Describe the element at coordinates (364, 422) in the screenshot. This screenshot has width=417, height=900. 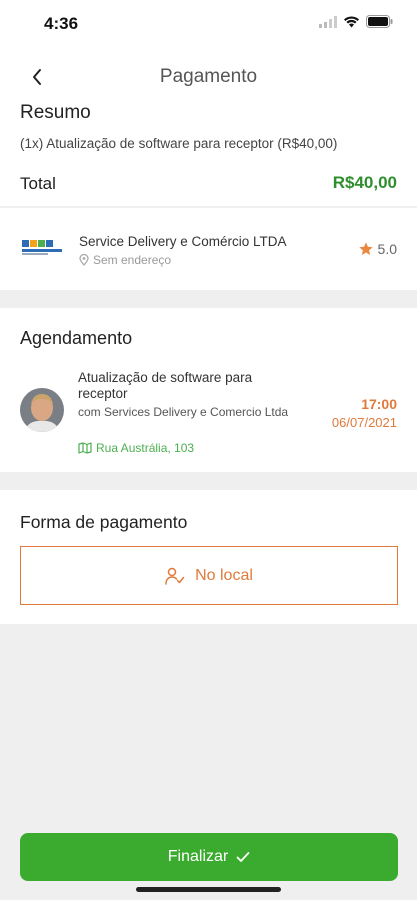
I see `service-date: 06/07/2021` at that location.